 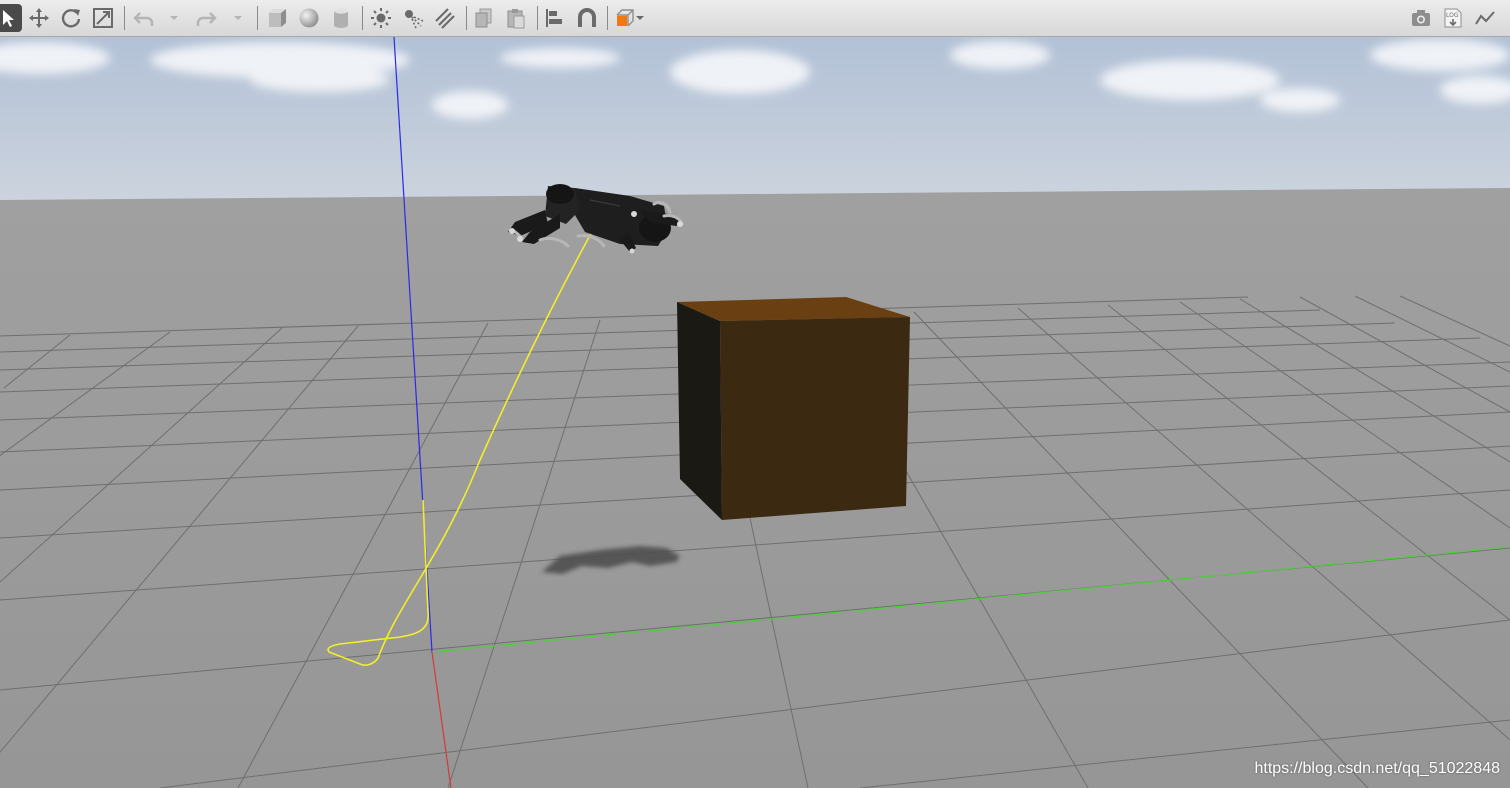 What do you see at coordinates (445, 18) in the screenshot?
I see `directional-light-icon` at bounding box center [445, 18].